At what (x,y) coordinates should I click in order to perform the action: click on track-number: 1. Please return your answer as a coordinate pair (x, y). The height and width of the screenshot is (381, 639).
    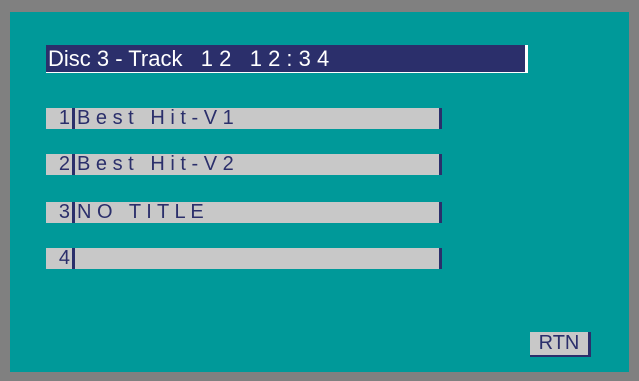
    Looking at the image, I should click on (60, 118).